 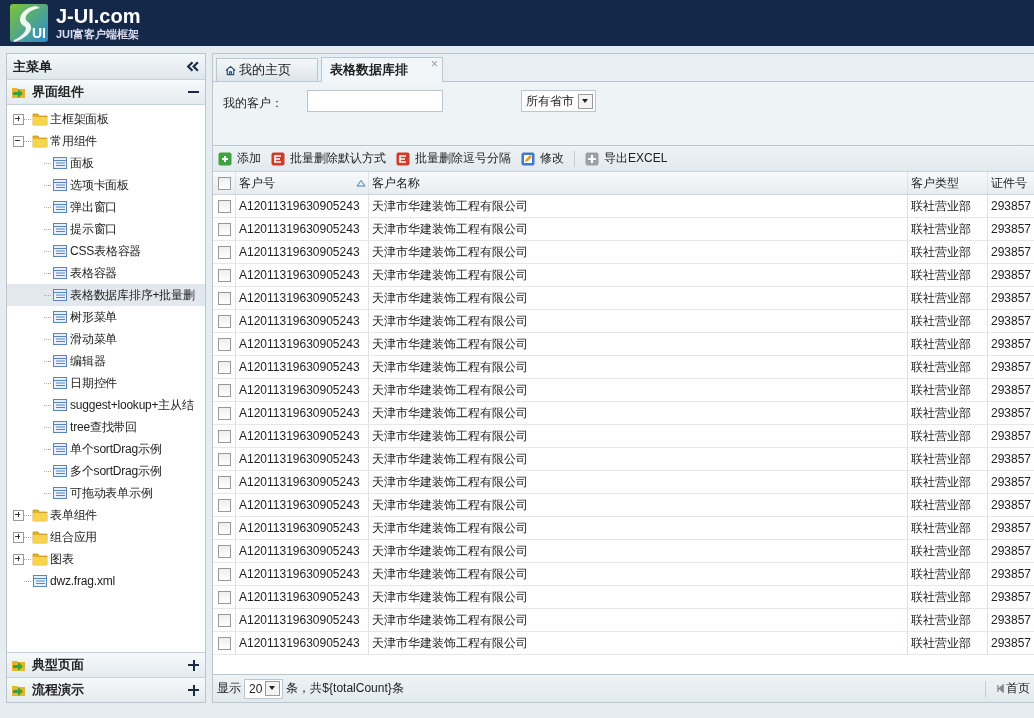 I want to click on tree-item: 表单组件, so click(x=106, y=515).